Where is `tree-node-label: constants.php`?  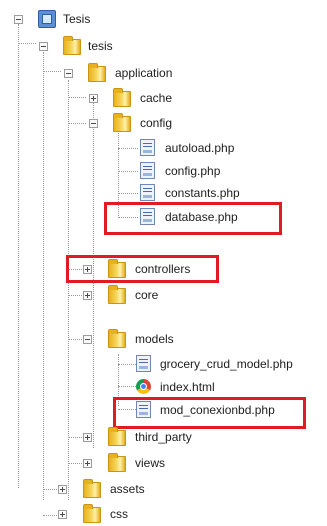
tree-node-label: constants.php is located at coordinates (202, 193).